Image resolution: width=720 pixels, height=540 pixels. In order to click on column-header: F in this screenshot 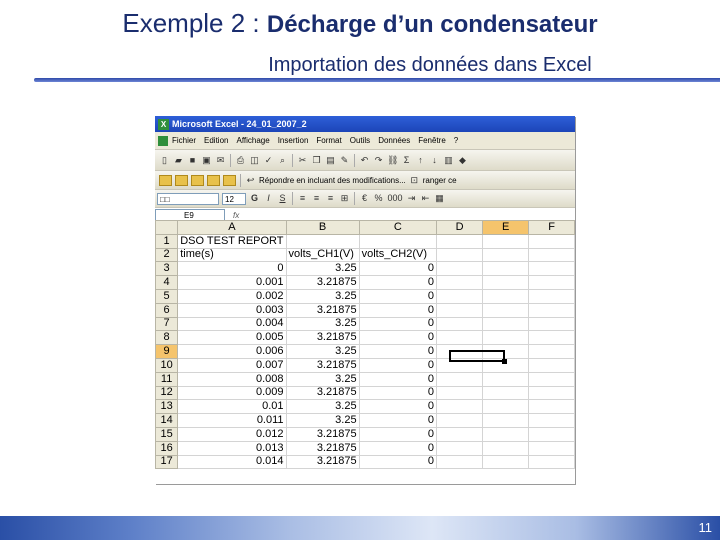, I will do `click(551, 227)`.